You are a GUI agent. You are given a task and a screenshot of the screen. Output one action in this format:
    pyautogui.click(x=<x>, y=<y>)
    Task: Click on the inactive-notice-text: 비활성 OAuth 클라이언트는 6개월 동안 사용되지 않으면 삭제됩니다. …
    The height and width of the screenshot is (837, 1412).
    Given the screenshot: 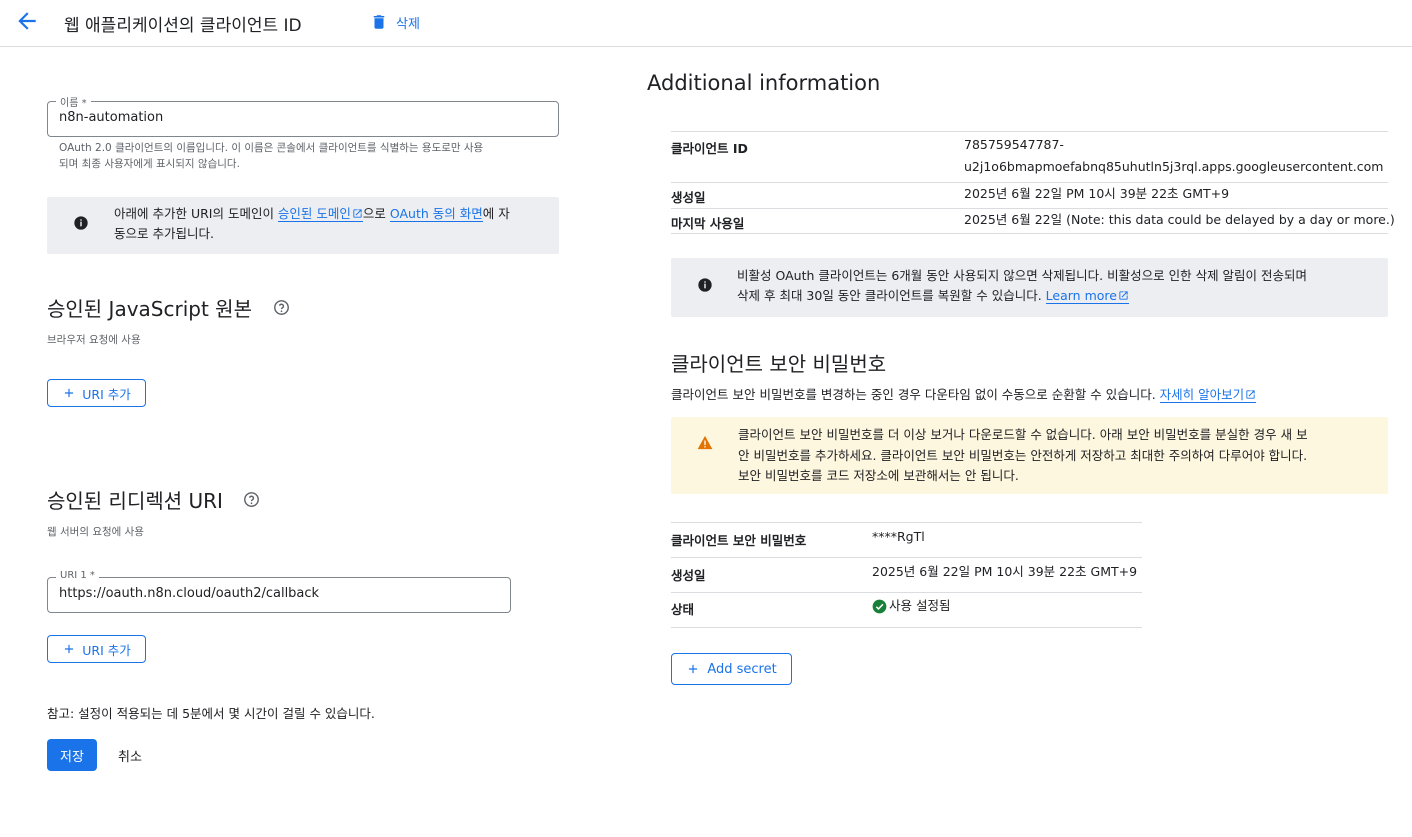 What is the action you would take?
    pyautogui.click(x=1059, y=286)
    